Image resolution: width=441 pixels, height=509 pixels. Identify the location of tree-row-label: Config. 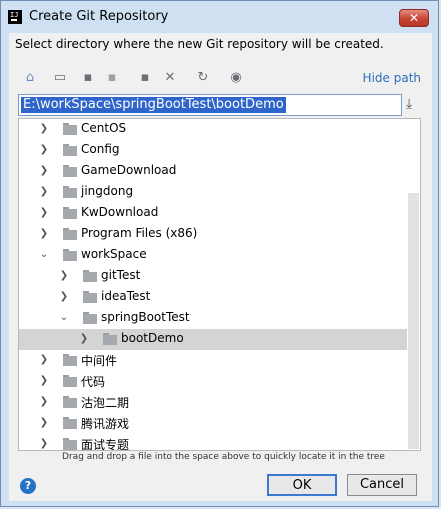
(100, 149).